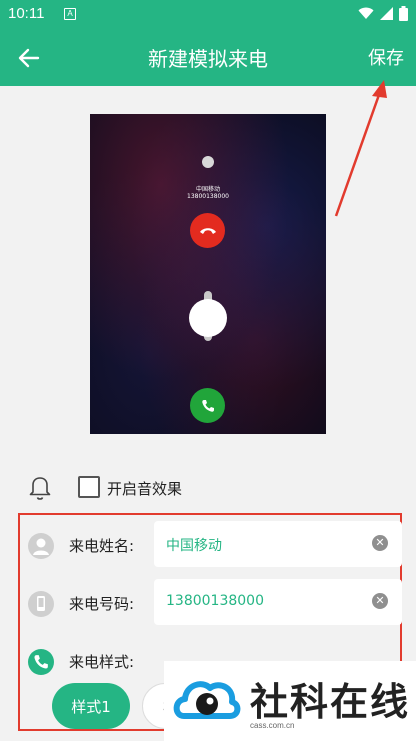 This screenshot has width=416, height=741. Describe the element at coordinates (380, 543) in the screenshot. I see `clear-name-button: ✕` at that location.